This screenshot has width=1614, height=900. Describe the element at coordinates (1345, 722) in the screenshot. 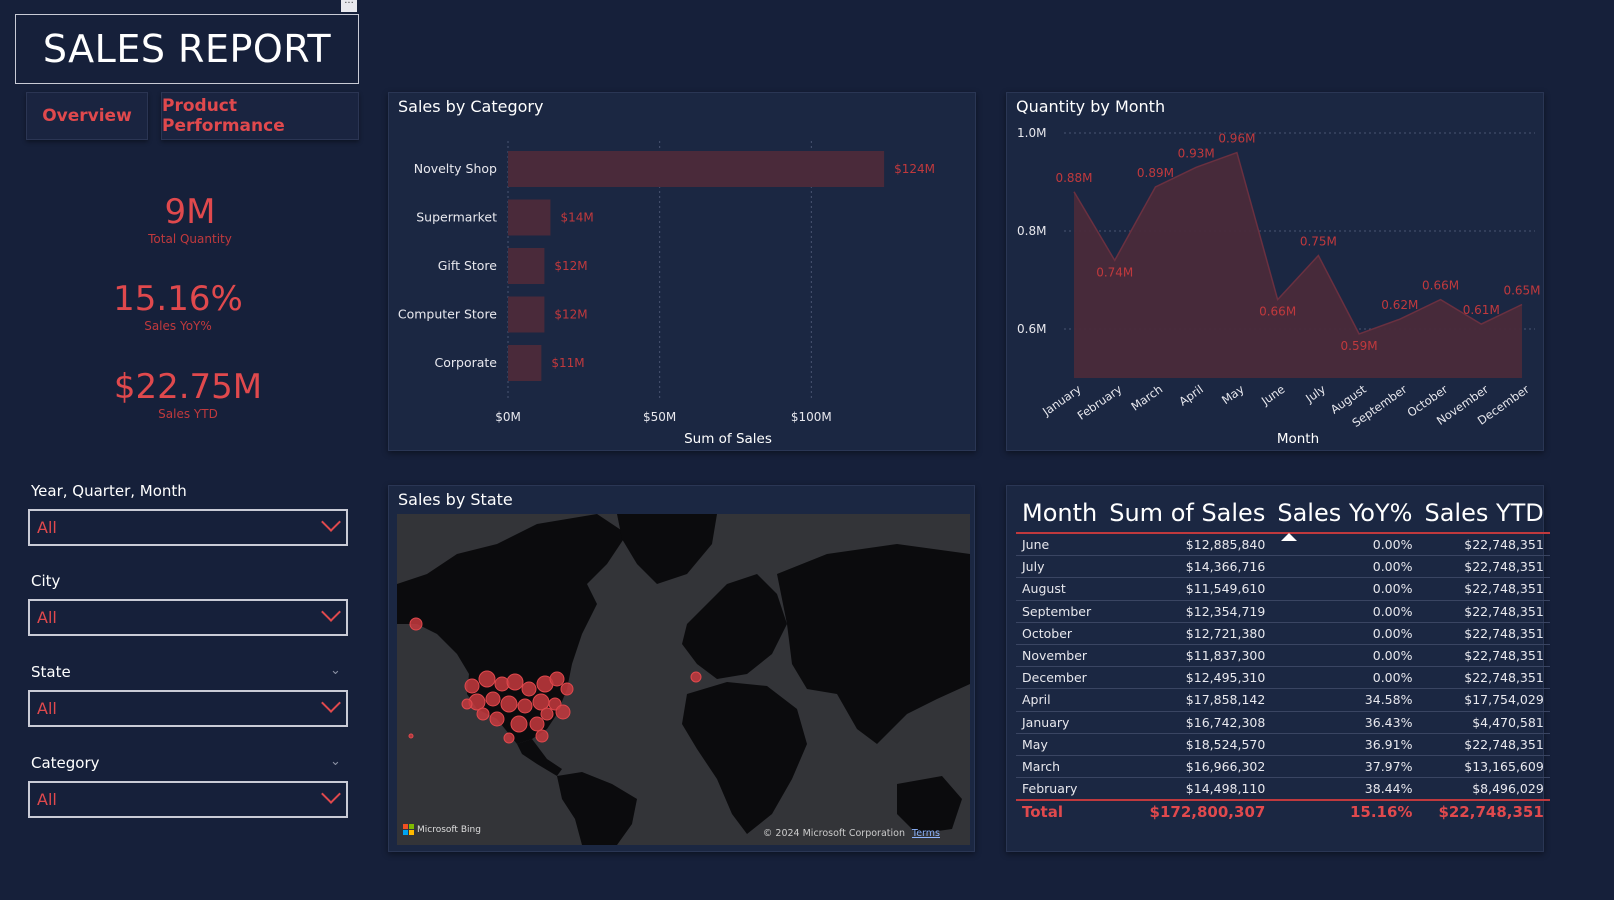

I see `cell-sales-yoy: 36.43%` at that location.